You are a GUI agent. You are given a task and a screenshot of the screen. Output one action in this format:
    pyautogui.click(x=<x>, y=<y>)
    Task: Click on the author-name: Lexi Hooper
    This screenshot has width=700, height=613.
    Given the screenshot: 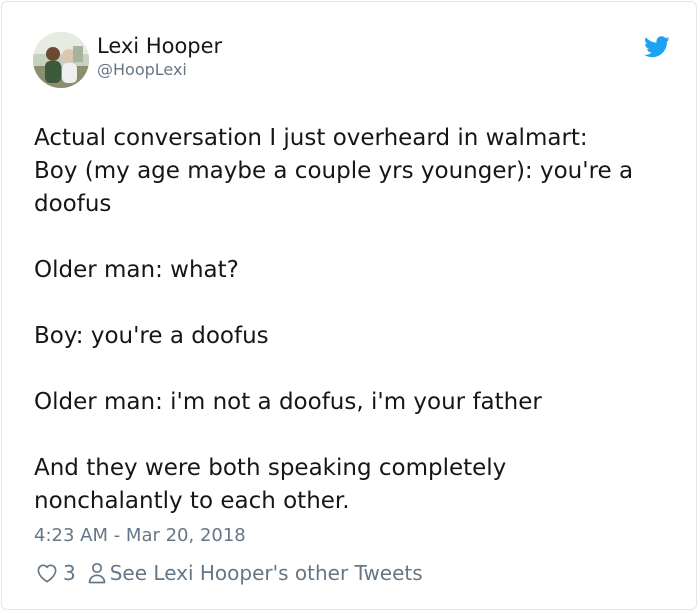 What is the action you would take?
    pyautogui.click(x=159, y=46)
    